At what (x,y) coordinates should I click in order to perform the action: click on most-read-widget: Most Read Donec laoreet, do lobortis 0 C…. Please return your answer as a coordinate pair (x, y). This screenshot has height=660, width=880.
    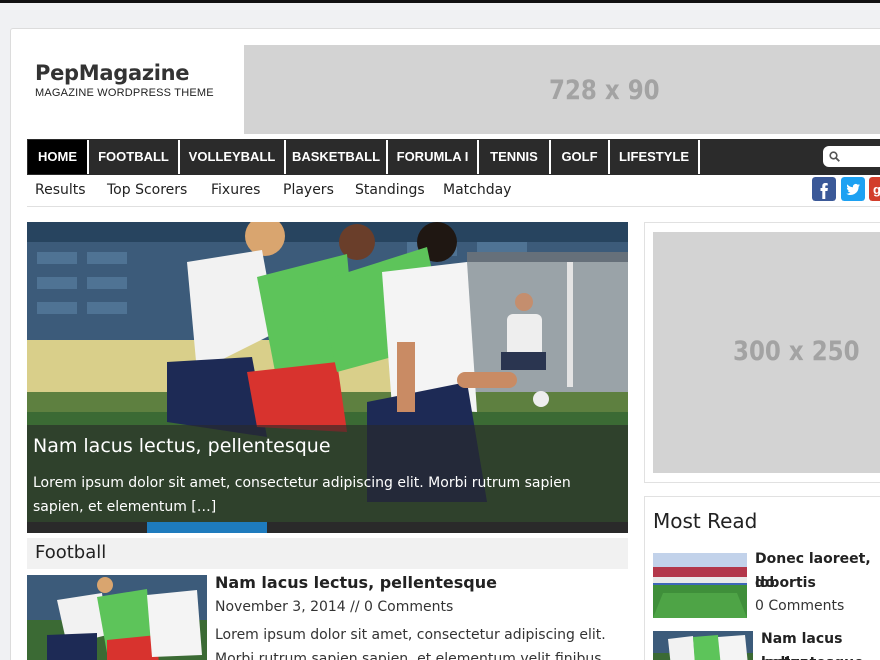
    Looking at the image, I should click on (762, 578).